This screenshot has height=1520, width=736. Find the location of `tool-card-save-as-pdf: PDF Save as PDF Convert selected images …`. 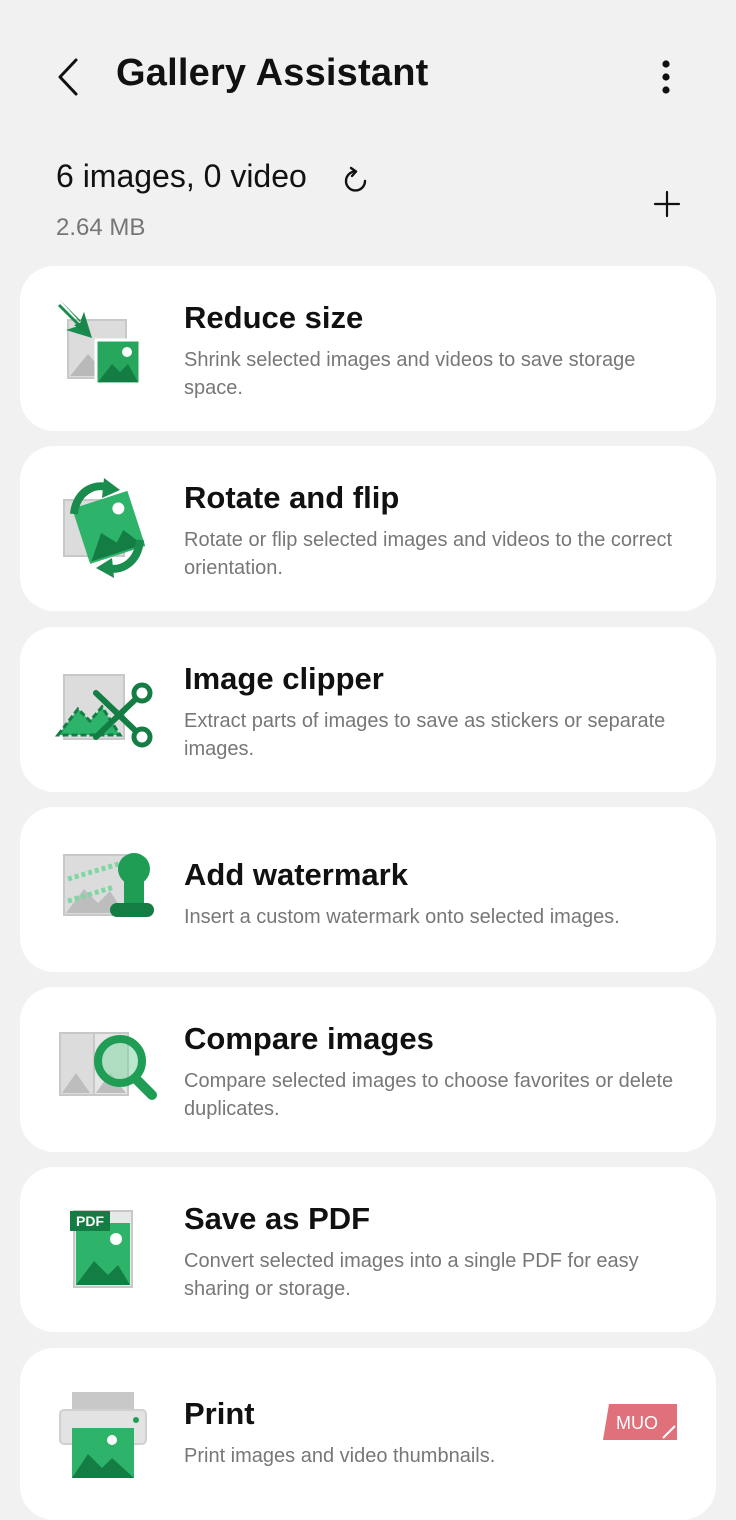

tool-card-save-as-pdf: PDF Save as PDF Convert selected images … is located at coordinates (368, 1249).